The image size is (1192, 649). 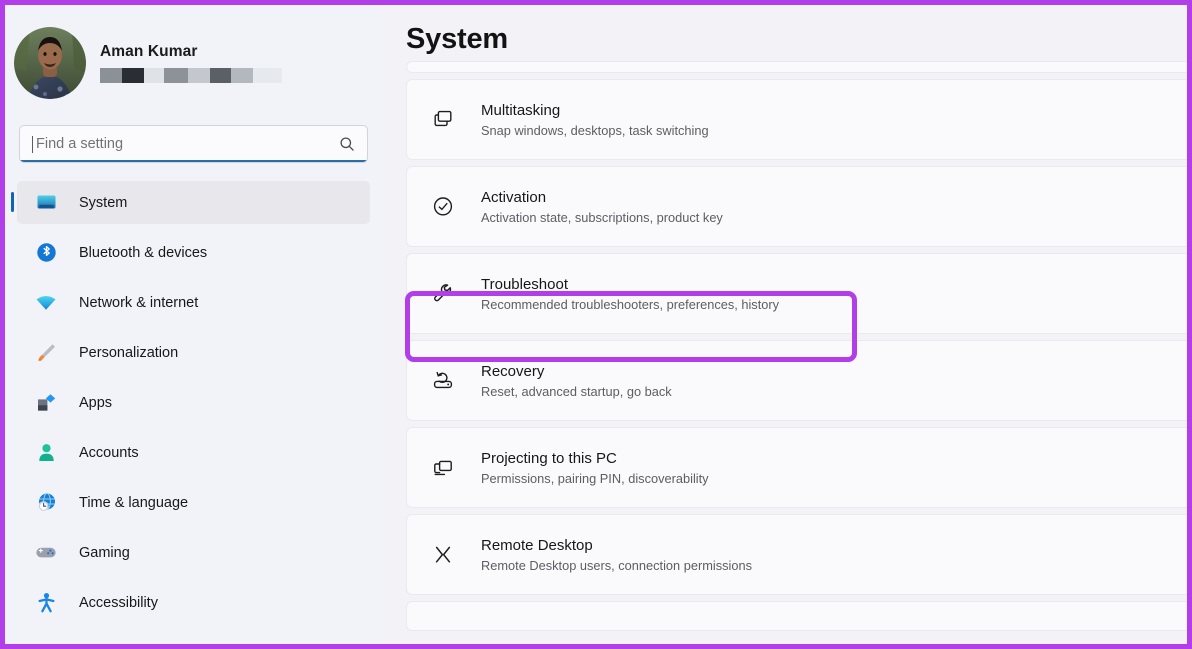 What do you see at coordinates (104, 552) in the screenshot?
I see `sidebar-item-label: Gaming` at bounding box center [104, 552].